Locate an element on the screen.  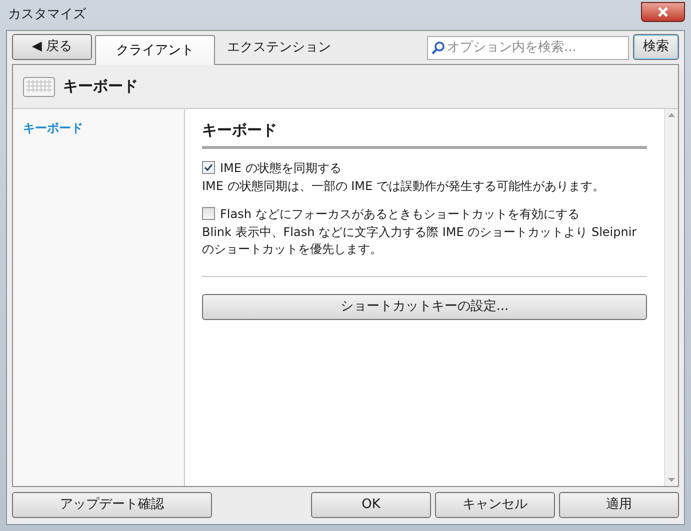
checkbox-label: IME の状態を同期する is located at coordinates (281, 168).